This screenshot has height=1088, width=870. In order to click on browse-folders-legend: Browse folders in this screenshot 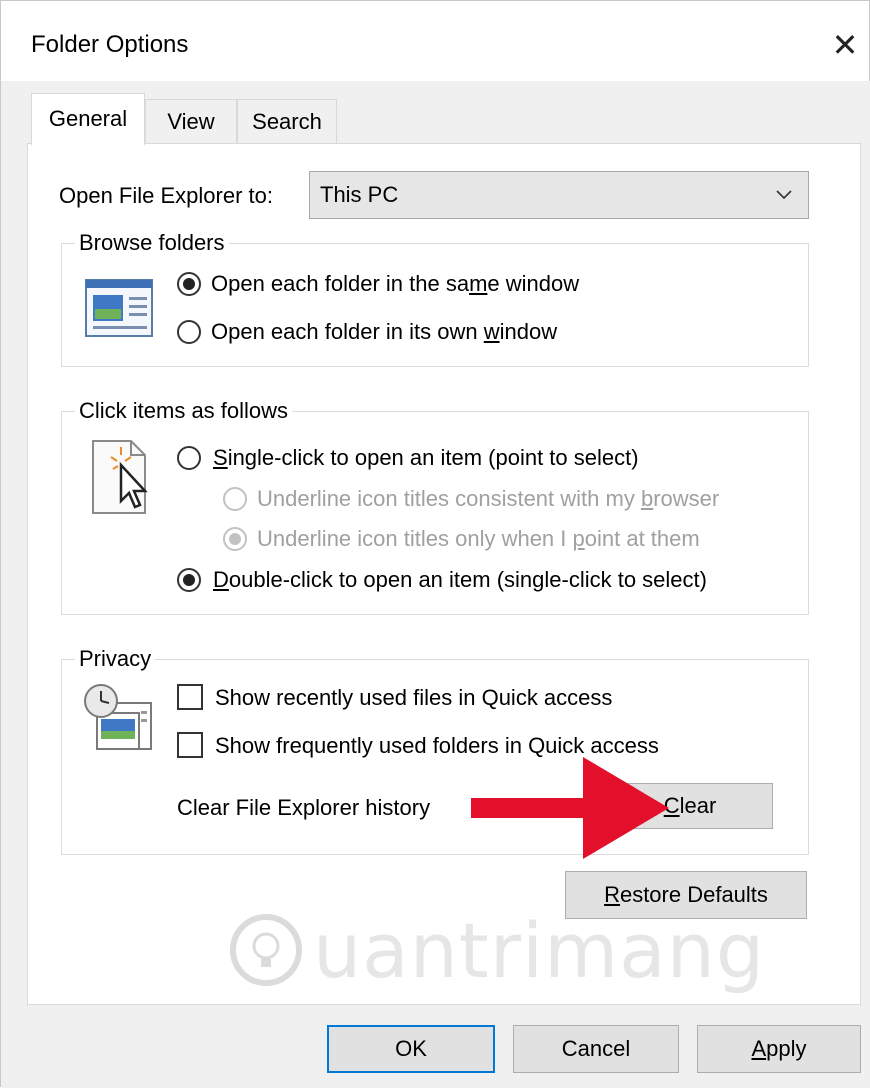, I will do `click(152, 243)`.